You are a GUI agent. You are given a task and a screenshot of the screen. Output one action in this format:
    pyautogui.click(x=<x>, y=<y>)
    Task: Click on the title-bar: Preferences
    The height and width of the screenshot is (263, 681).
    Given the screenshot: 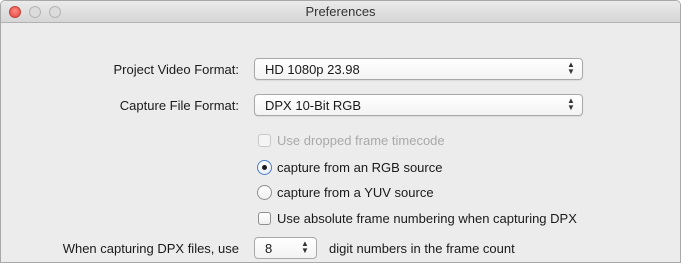 What is the action you would take?
    pyautogui.click(x=340, y=12)
    